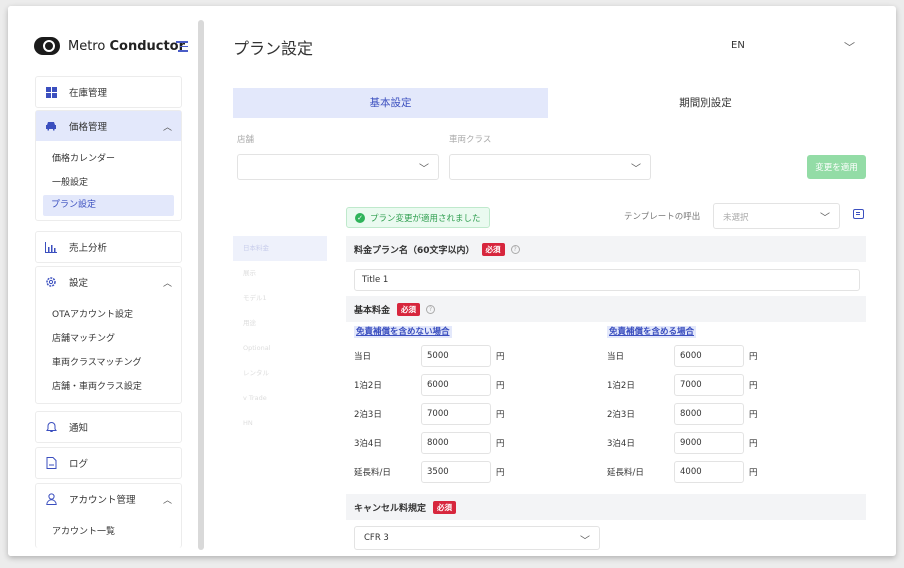 The image size is (904, 568). I want to click on cancel-policy-label: キャンセル料規定, so click(390, 508).